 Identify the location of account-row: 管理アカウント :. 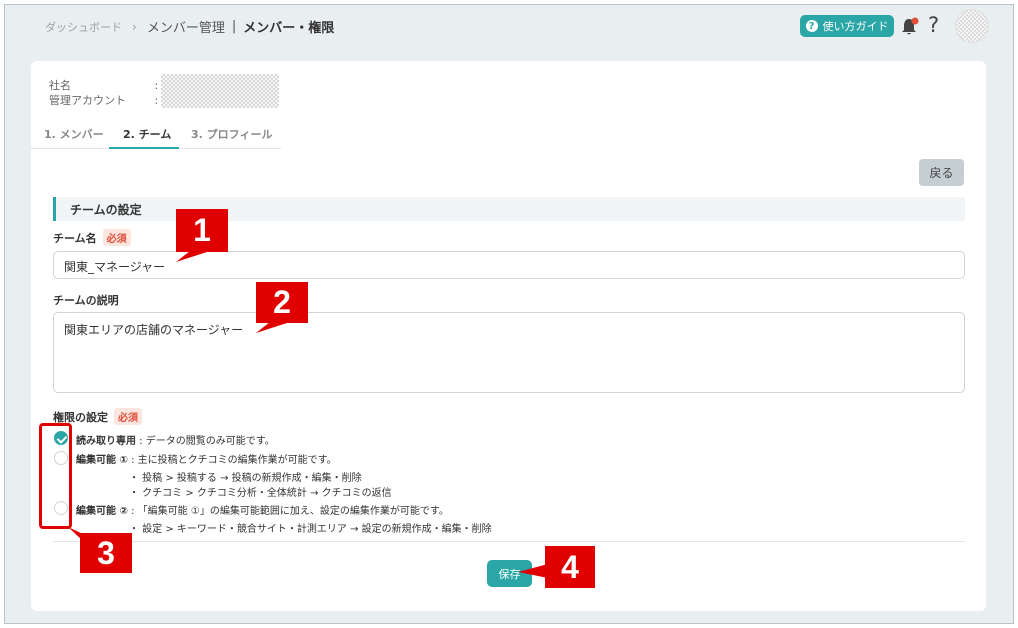
(103, 100).